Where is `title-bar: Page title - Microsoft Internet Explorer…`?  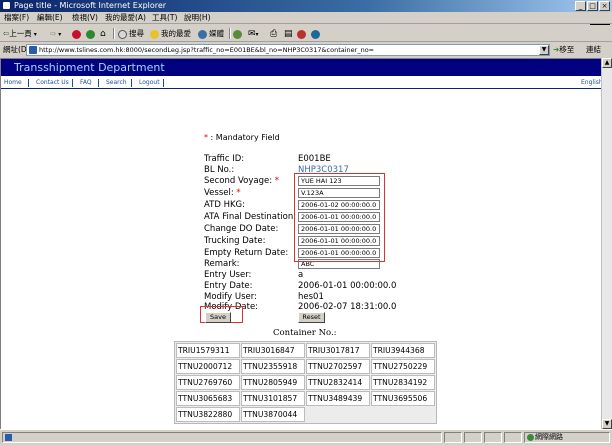 title-bar: Page title - Microsoft Internet Explorer… is located at coordinates (306, 6).